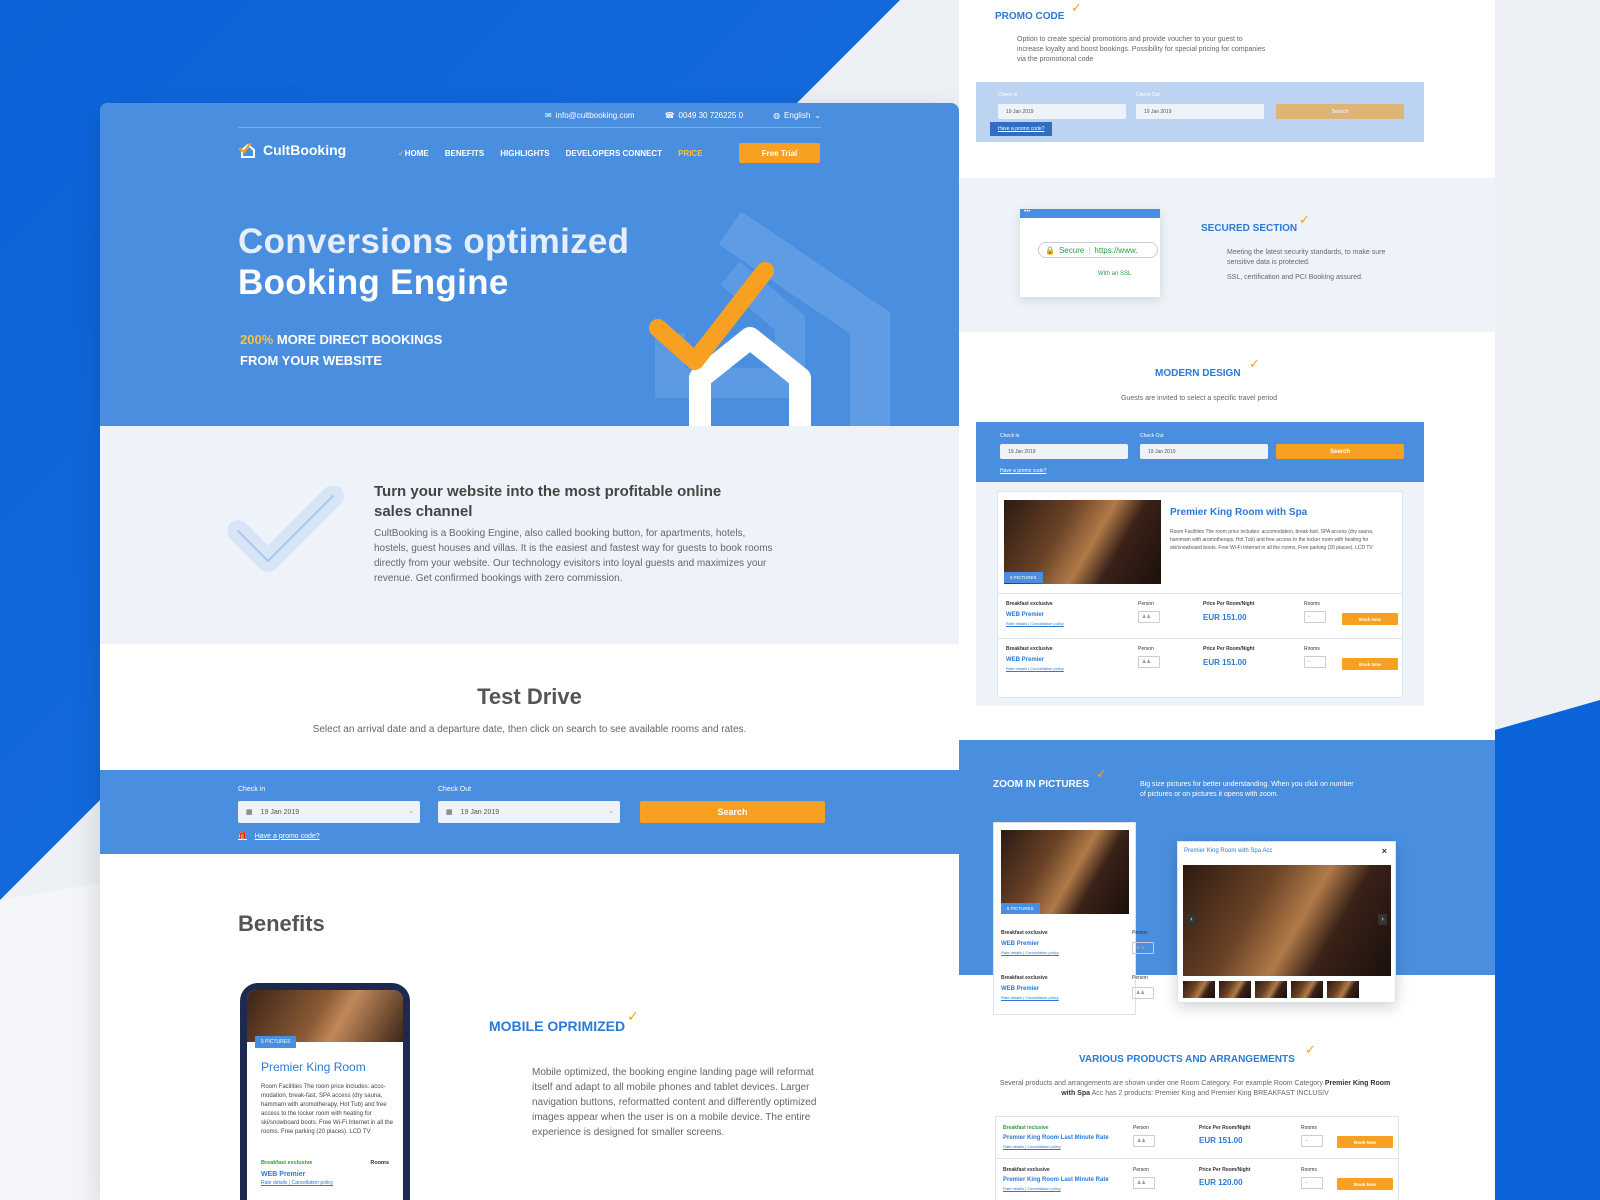 The width and height of the screenshot is (1600, 1200). Describe the element at coordinates (590, 115) in the screenshot. I see `email-link: ✉ info@cultbooking.com` at that location.